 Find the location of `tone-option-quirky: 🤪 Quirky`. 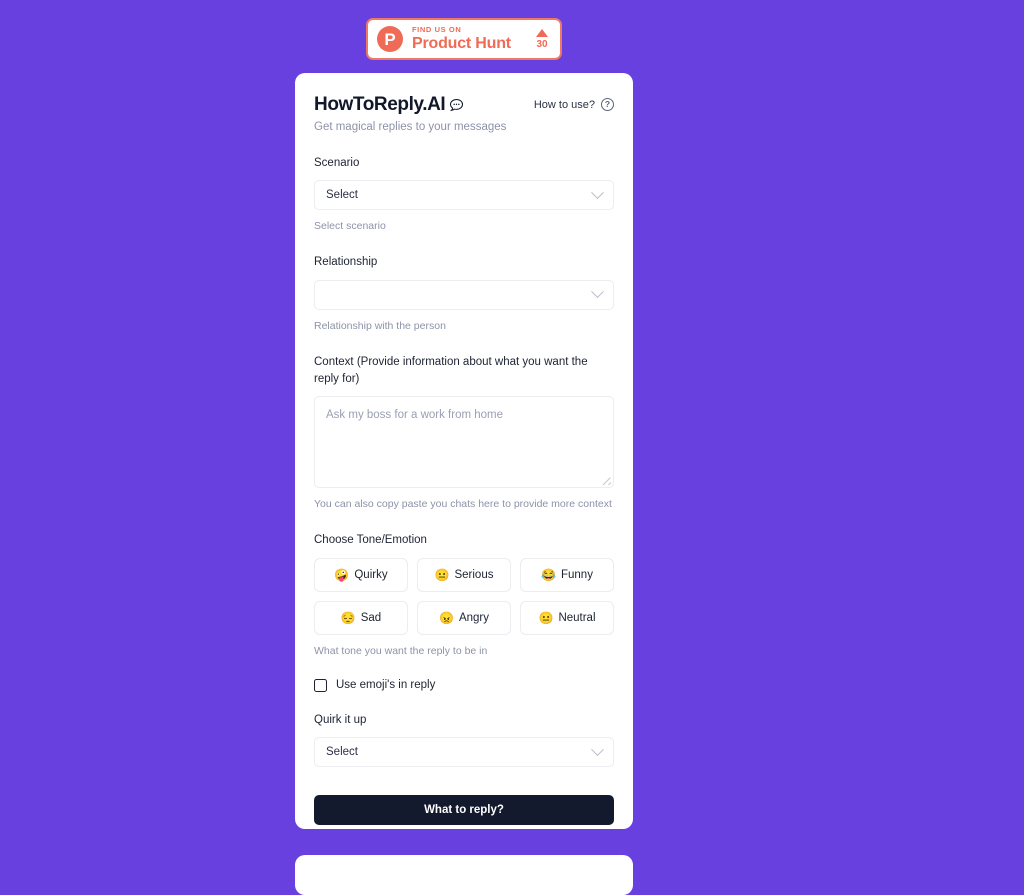

tone-option-quirky: 🤪 Quirky is located at coordinates (361, 574).